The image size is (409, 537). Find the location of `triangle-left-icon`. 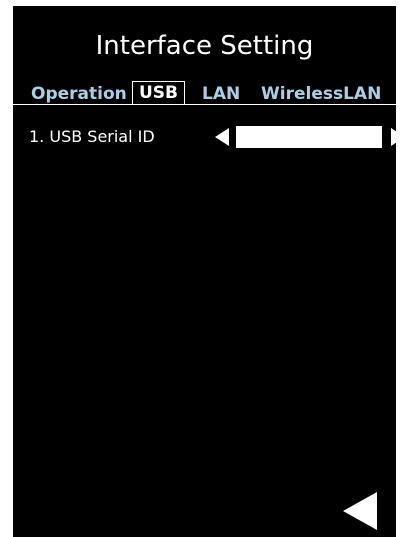

triangle-left-icon is located at coordinates (222, 137).